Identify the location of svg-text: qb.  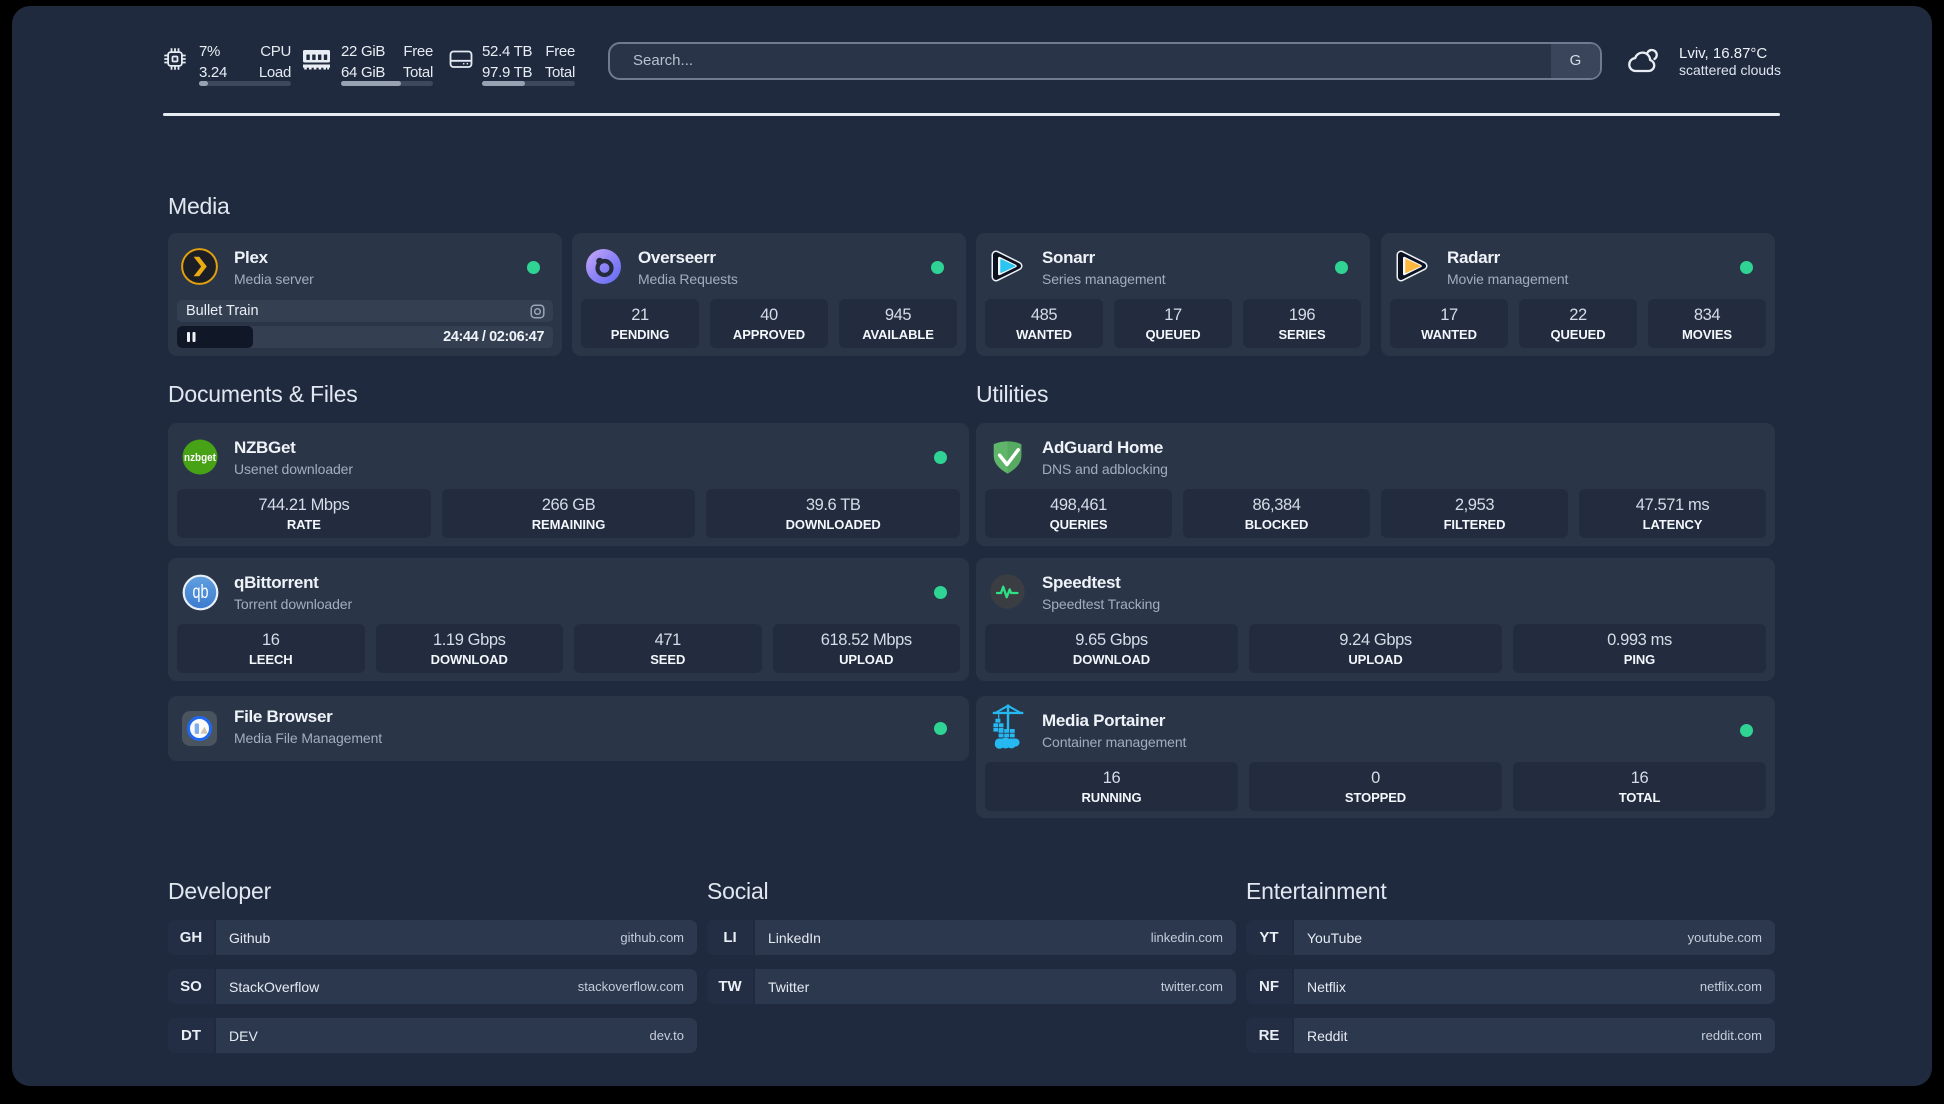
(201, 592).